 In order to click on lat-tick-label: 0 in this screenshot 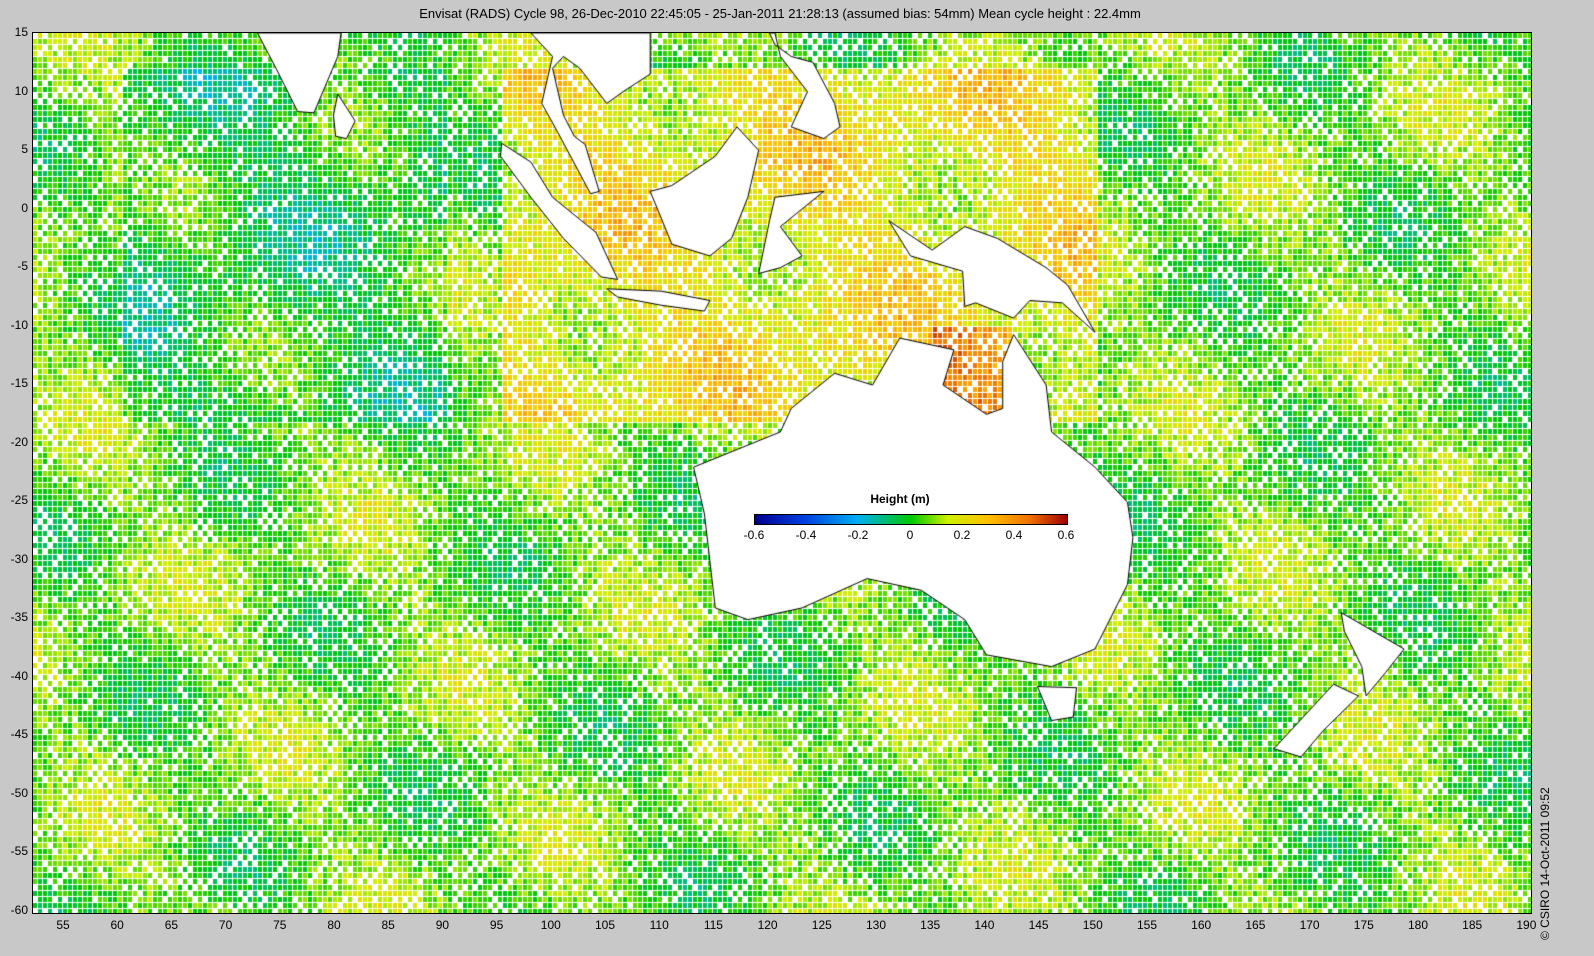, I will do `click(24, 207)`.